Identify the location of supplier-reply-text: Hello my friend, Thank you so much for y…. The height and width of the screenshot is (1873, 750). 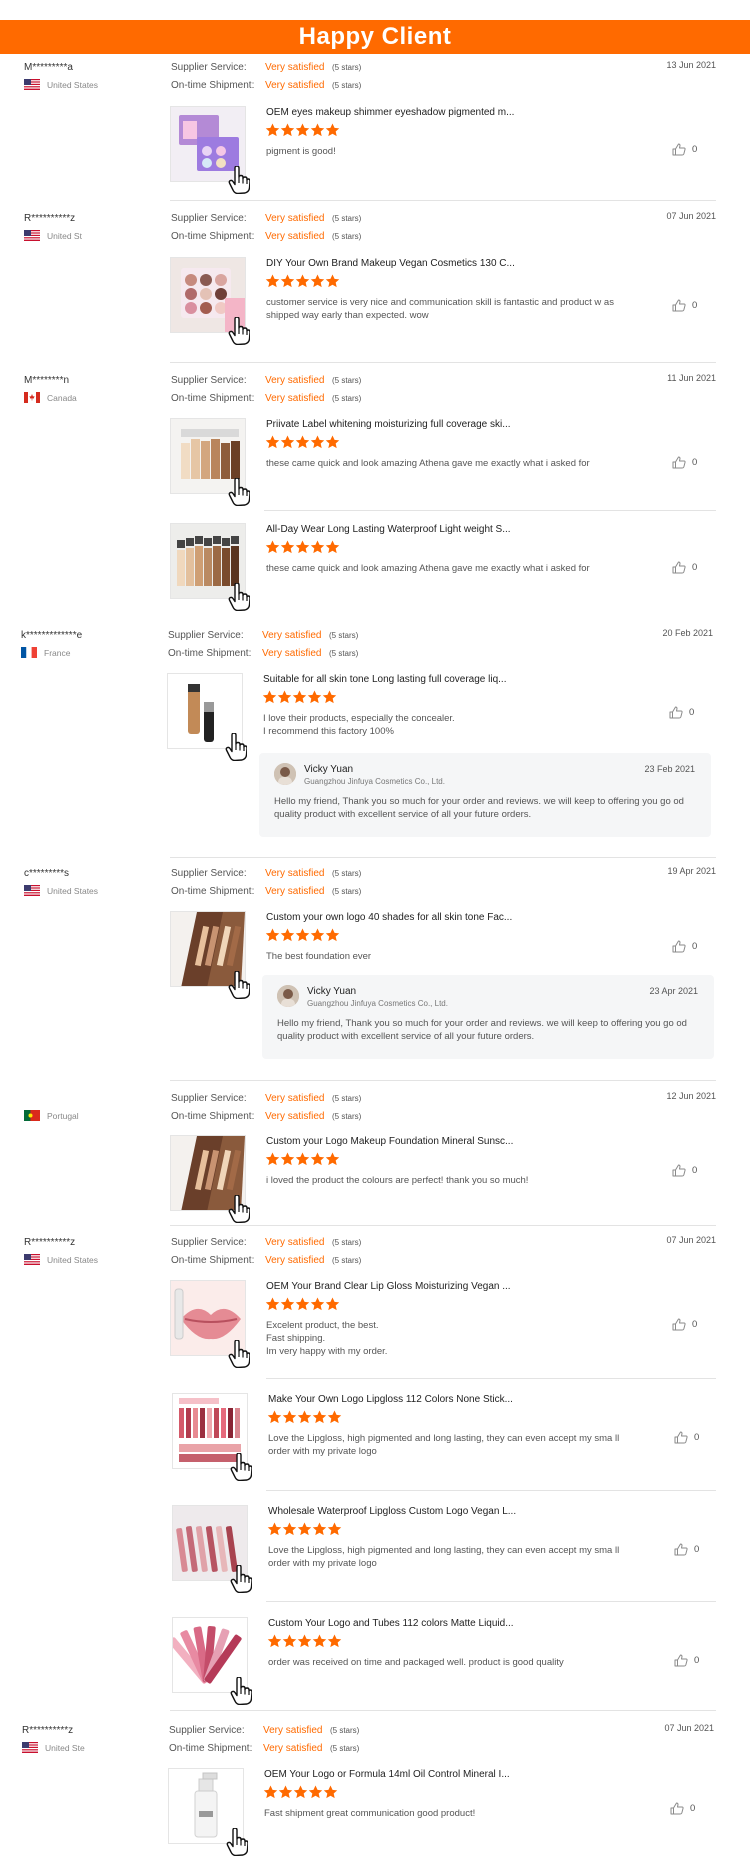
(479, 808).